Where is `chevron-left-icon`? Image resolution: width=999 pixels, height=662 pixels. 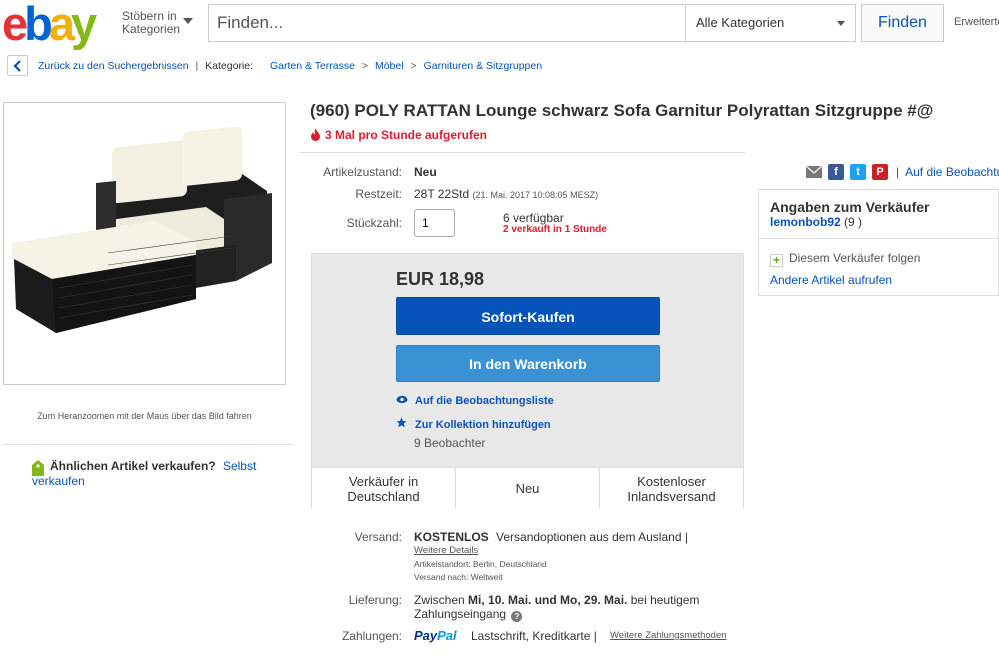
chevron-left-icon is located at coordinates (17, 66).